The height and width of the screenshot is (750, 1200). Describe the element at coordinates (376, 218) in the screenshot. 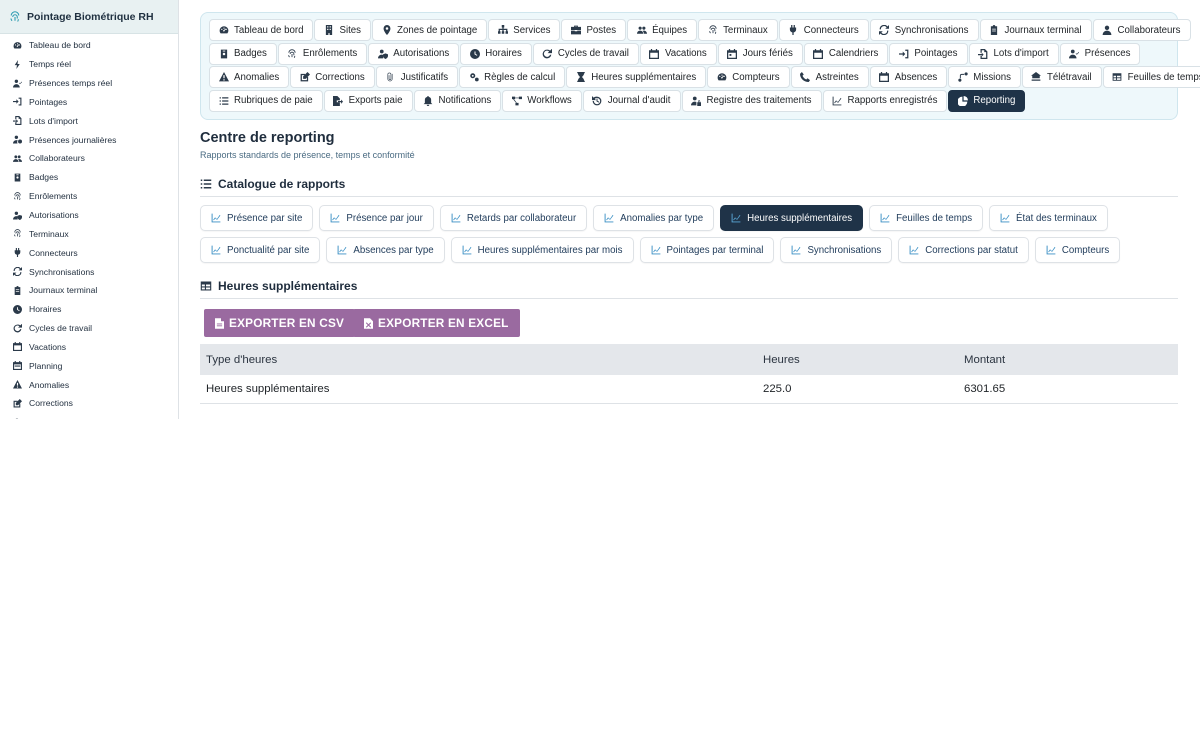

I see `report-card-presence-par-jour: Présence par jour` at that location.